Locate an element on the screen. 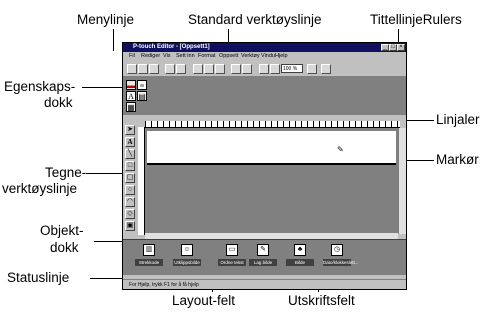 This screenshot has height=312, width=503. arrange-text-object: ▭ Ordne tekst is located at coordinates (232, 258).